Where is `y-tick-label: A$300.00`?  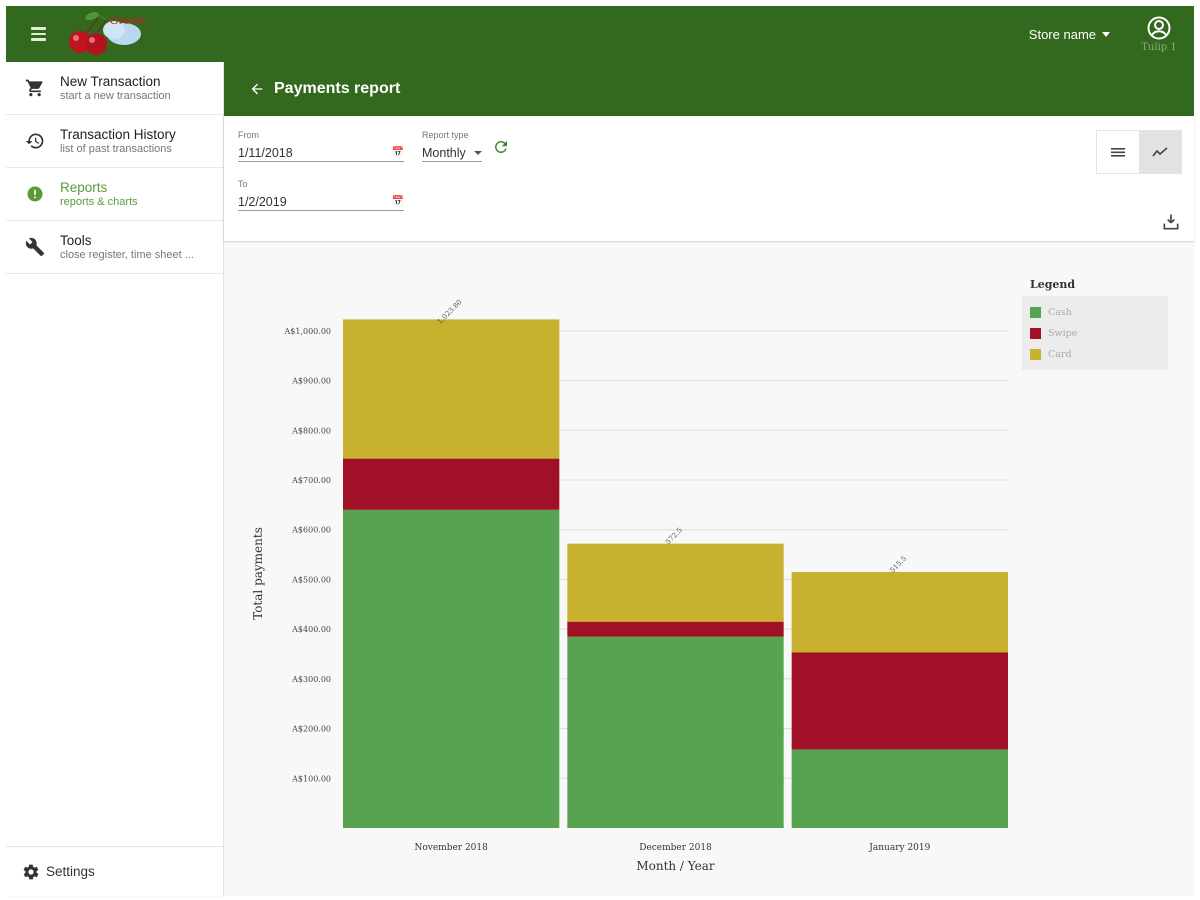 y-tick-label: A$300.00 is located at coordinates (311, 679).